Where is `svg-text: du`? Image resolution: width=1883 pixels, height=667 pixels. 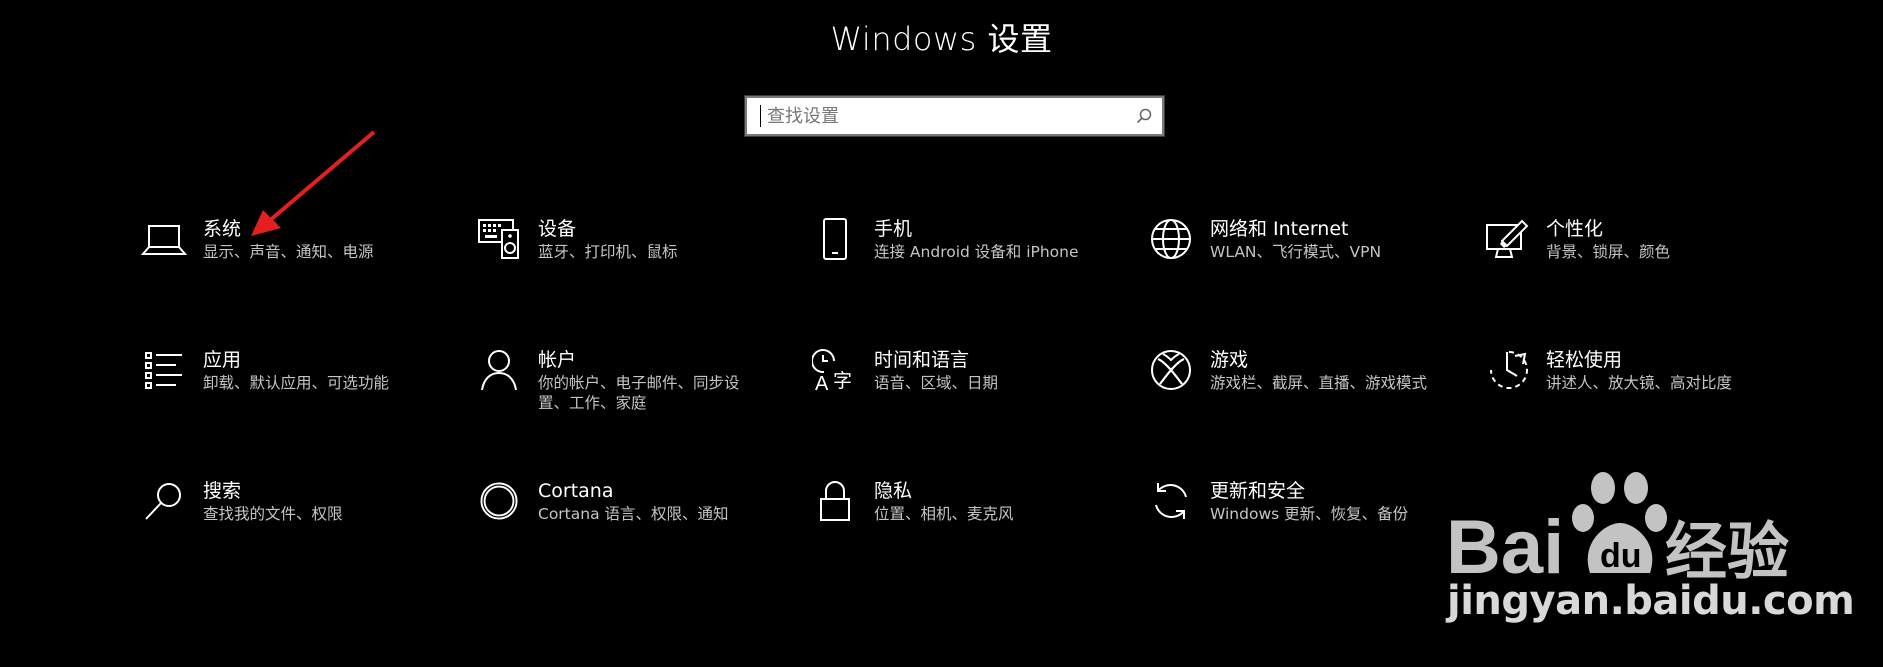
svg-text: du is located at coordinates (1621, 556).